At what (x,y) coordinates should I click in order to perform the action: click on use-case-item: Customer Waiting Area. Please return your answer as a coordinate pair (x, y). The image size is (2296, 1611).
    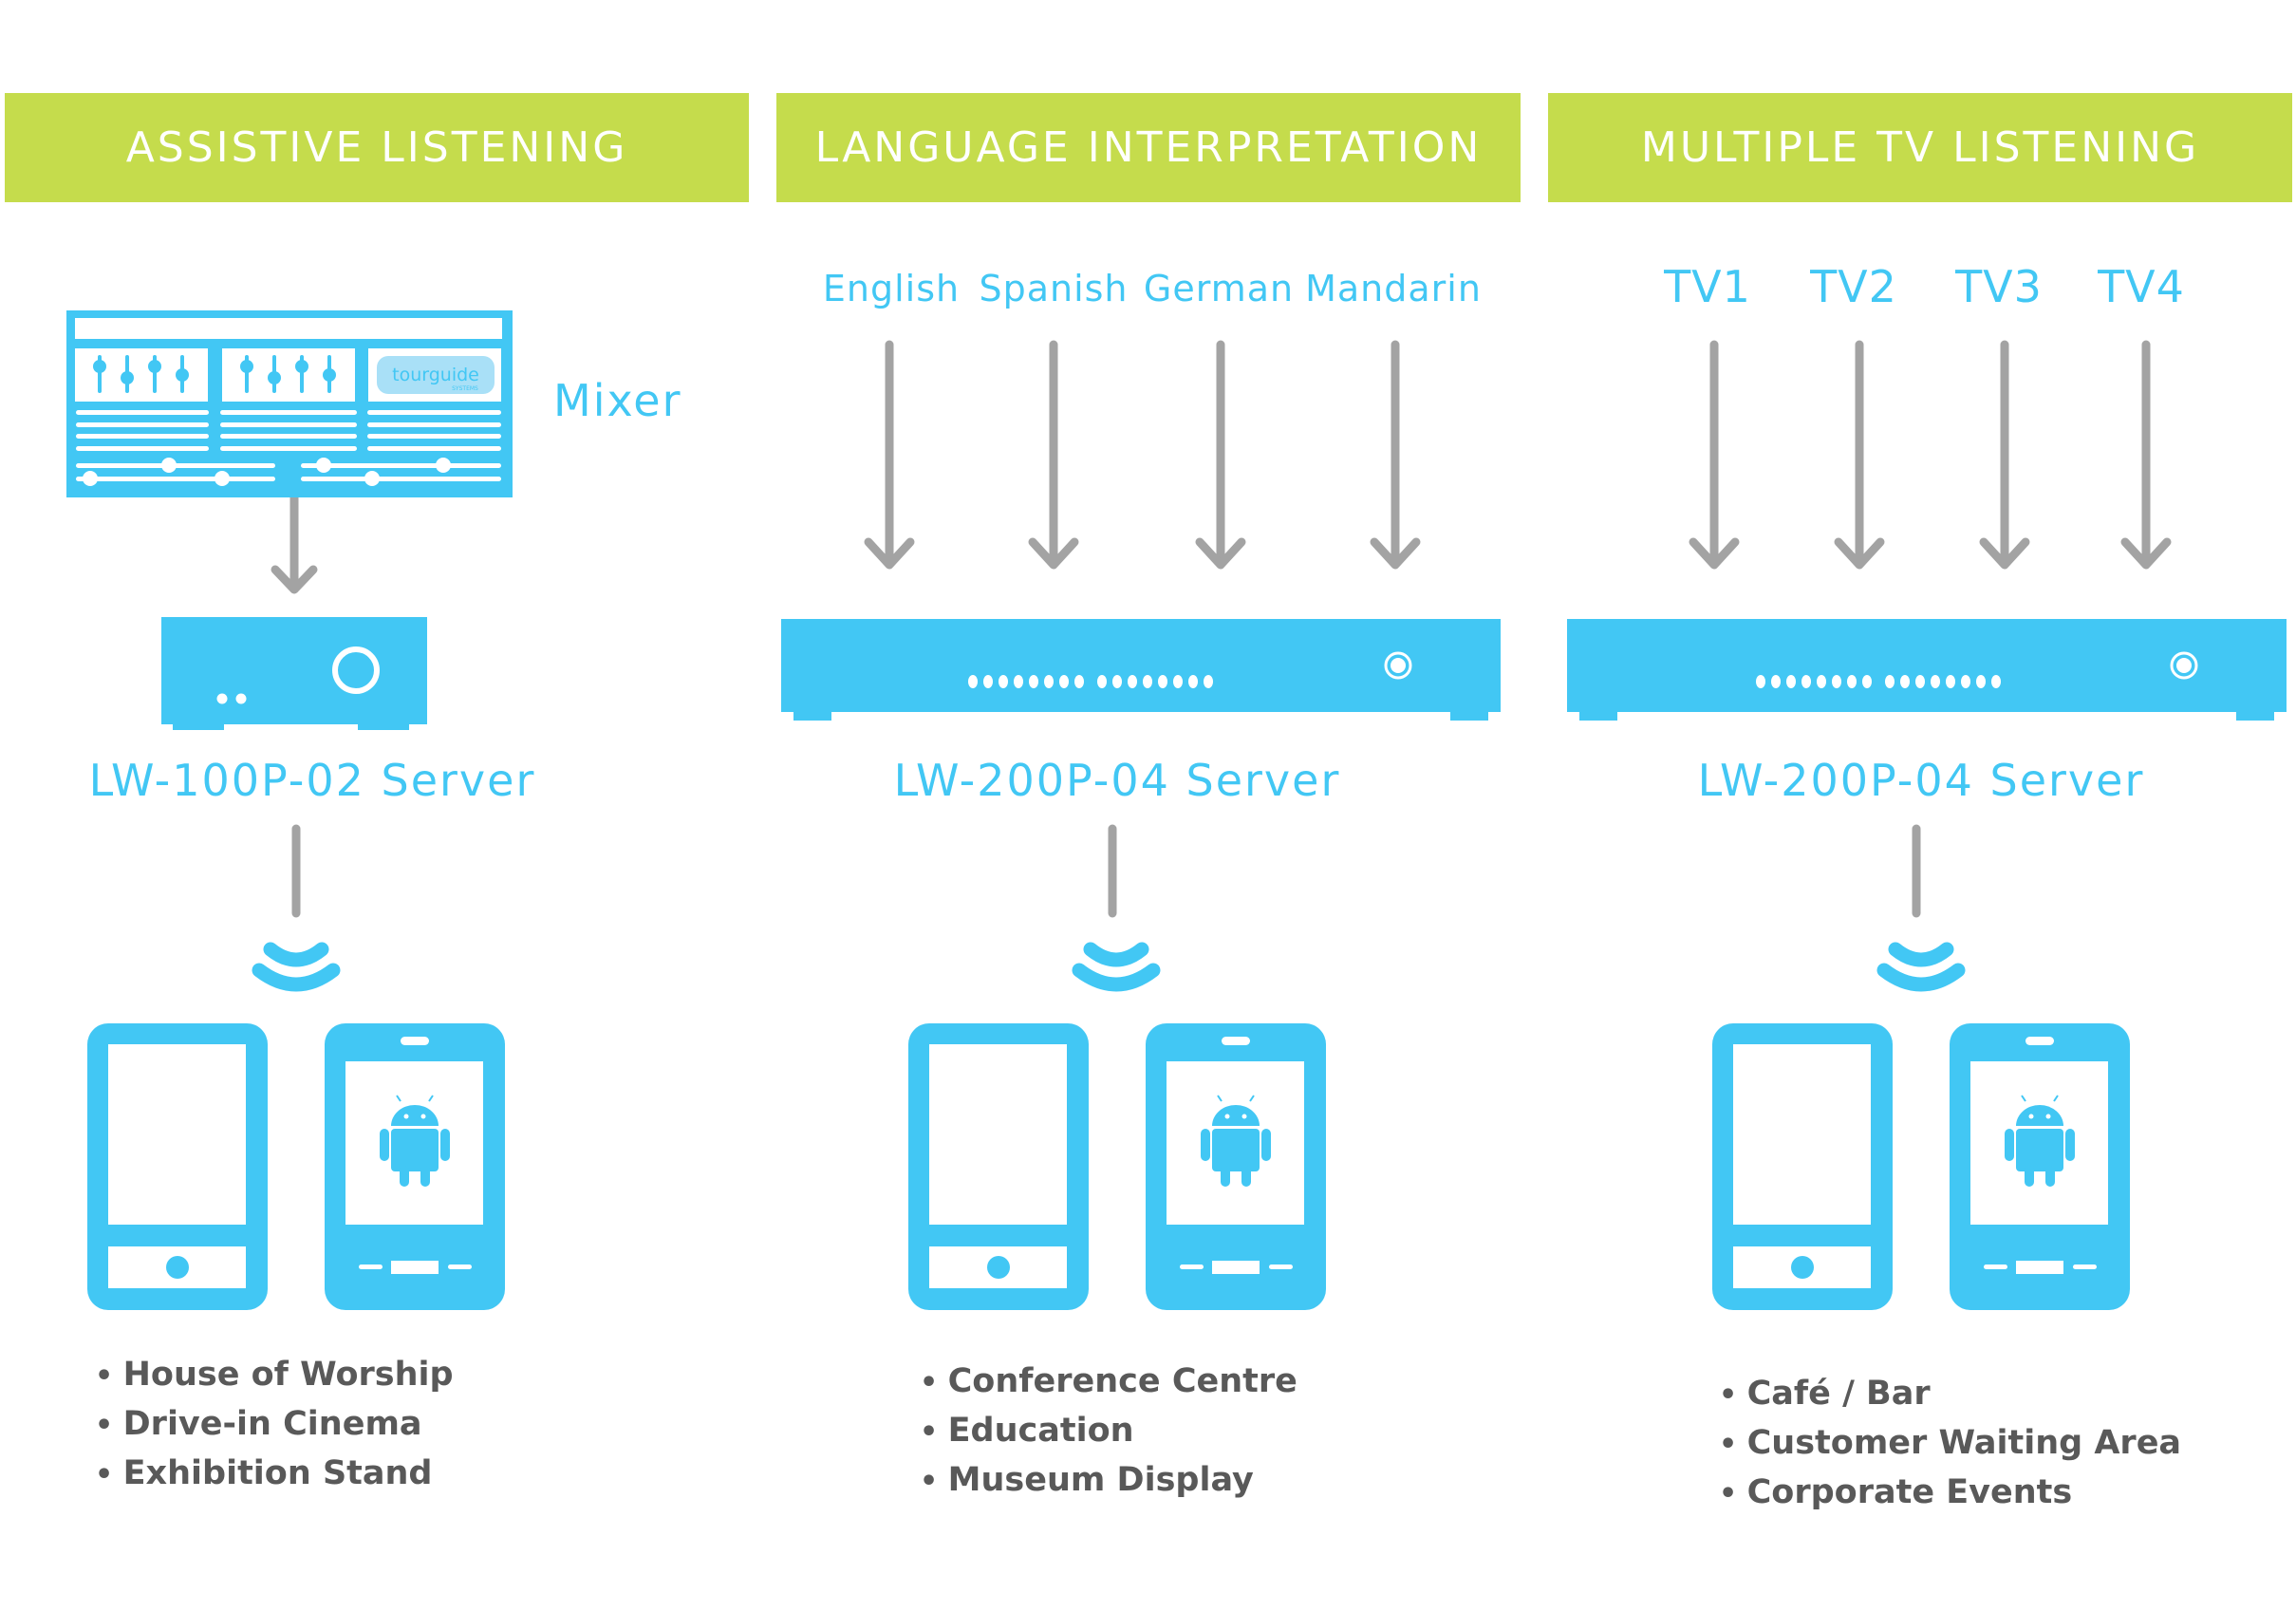
    Looking at the image, I should click on (1950, 1444).